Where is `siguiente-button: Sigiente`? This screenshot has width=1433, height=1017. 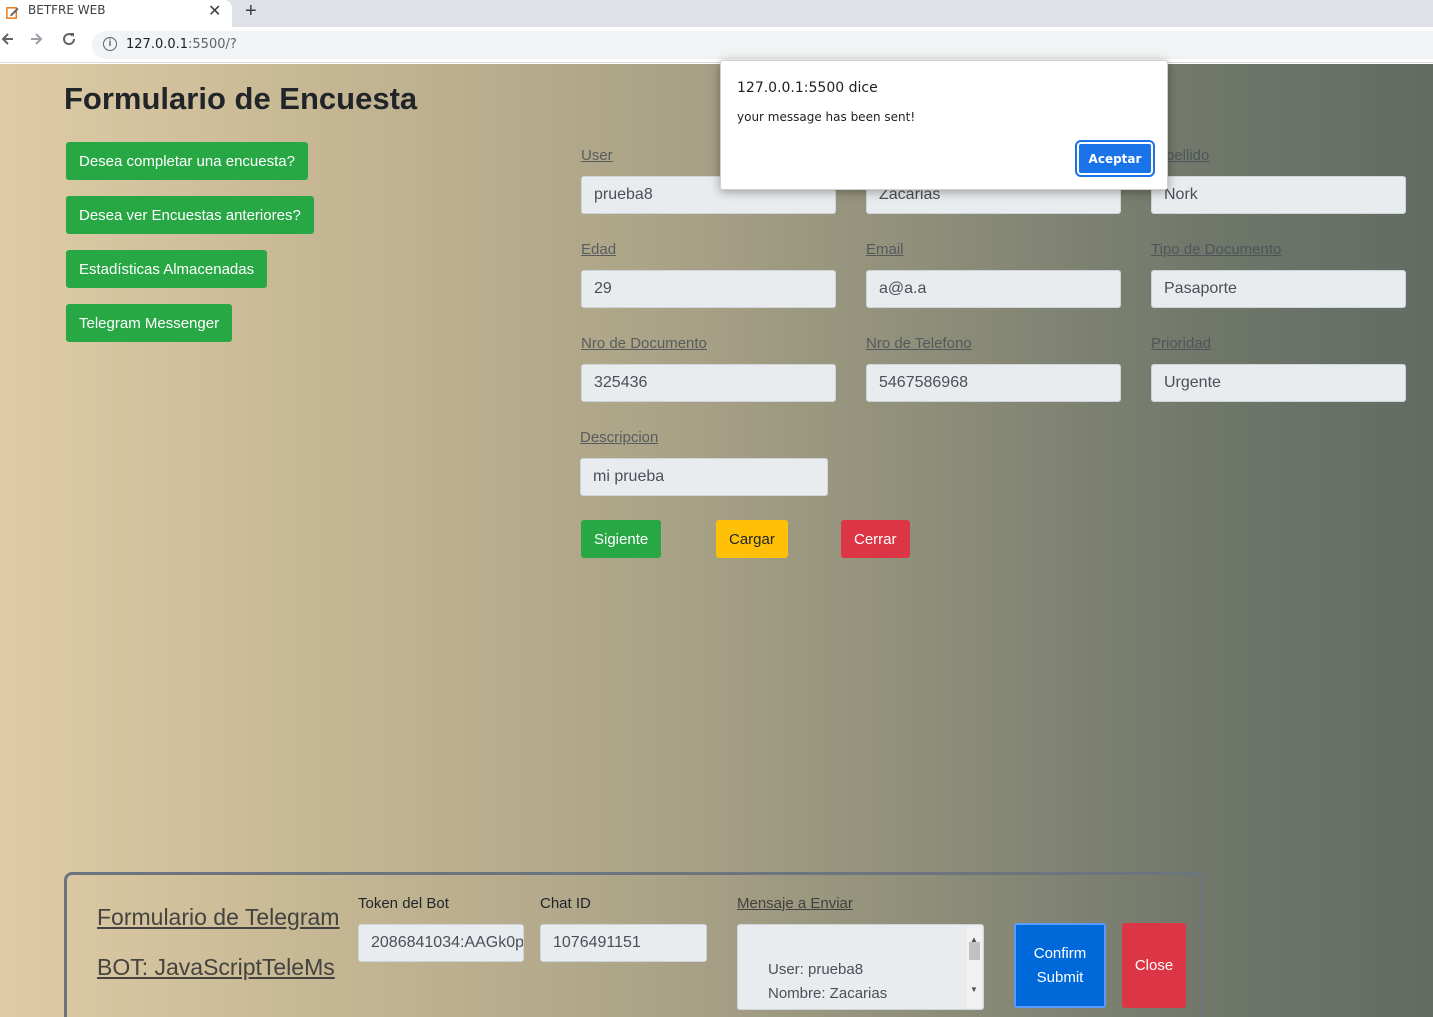 siguiente-button: Sigiente is located at coordinates (621, 539).